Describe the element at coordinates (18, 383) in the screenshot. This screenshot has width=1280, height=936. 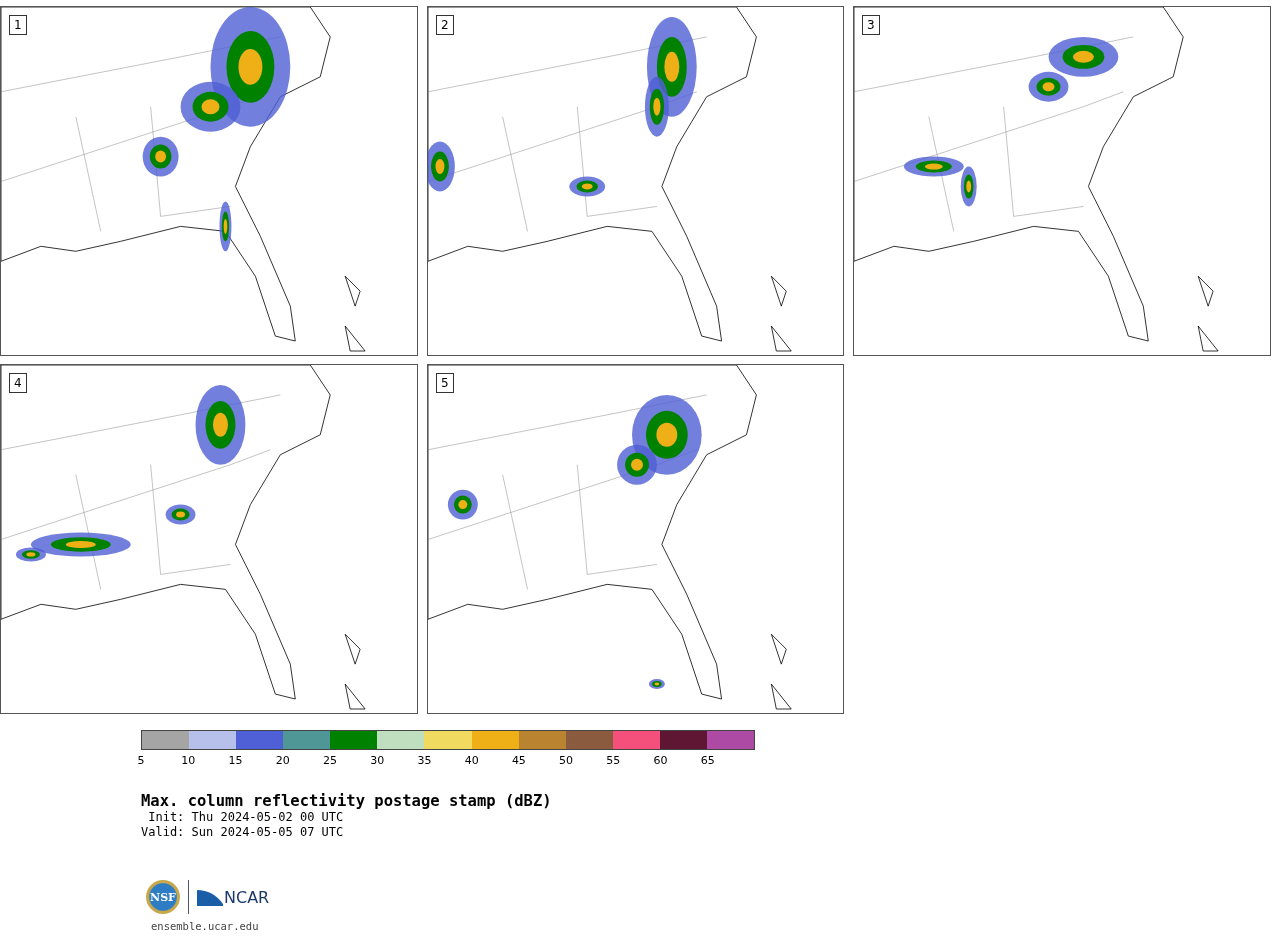
I see `panel-number: 4` at that location.